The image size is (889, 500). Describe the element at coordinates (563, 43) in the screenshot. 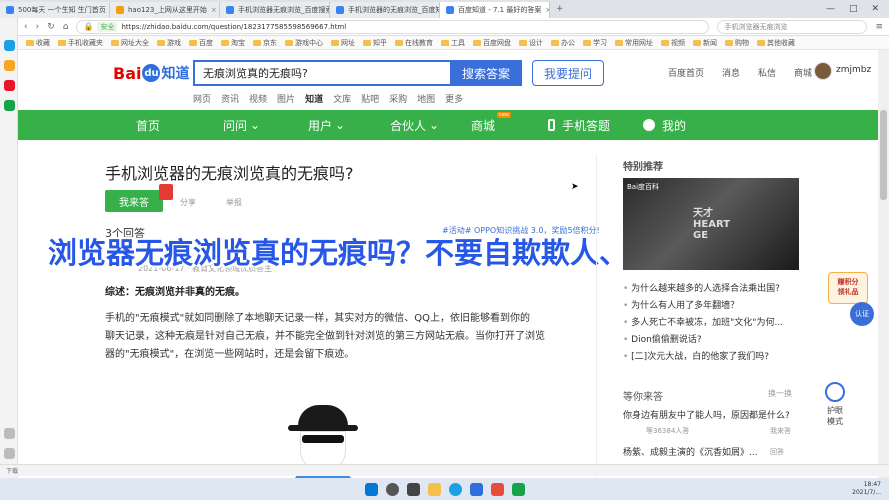

I see `bookmark-item: 办公` at that location.